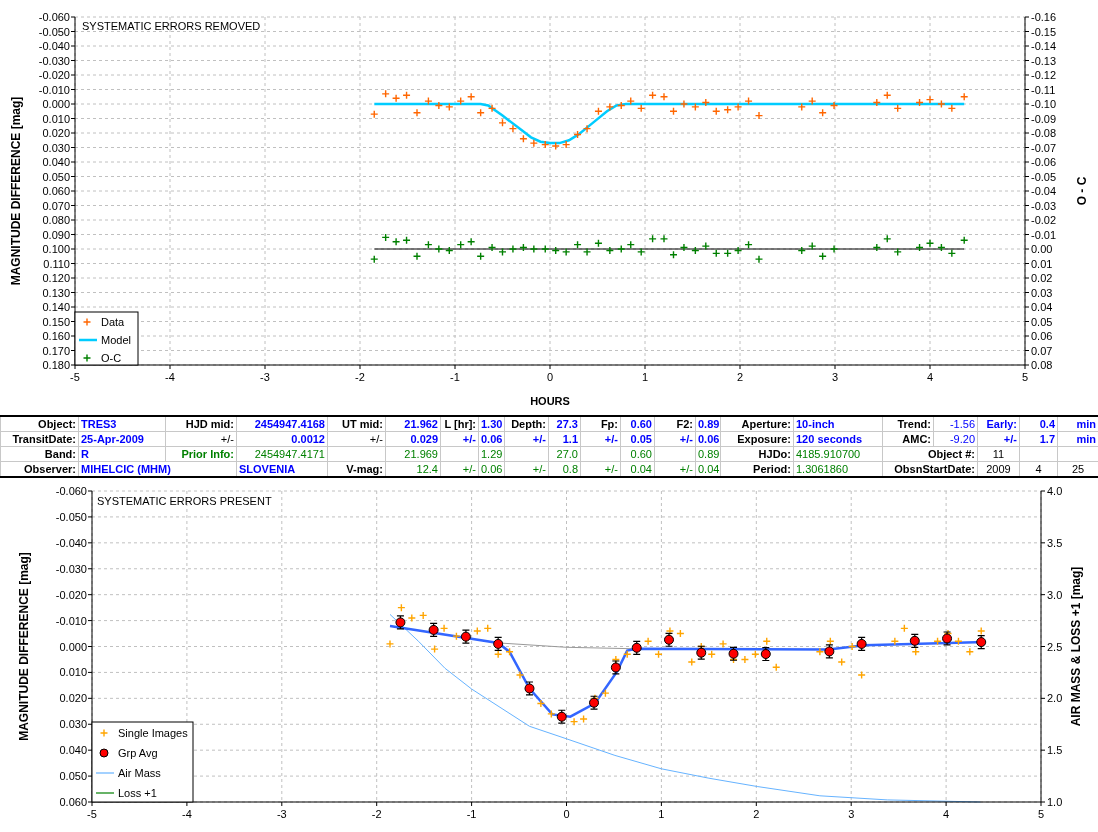  I want to click on field-label: Exposure:, so click(757, 439).